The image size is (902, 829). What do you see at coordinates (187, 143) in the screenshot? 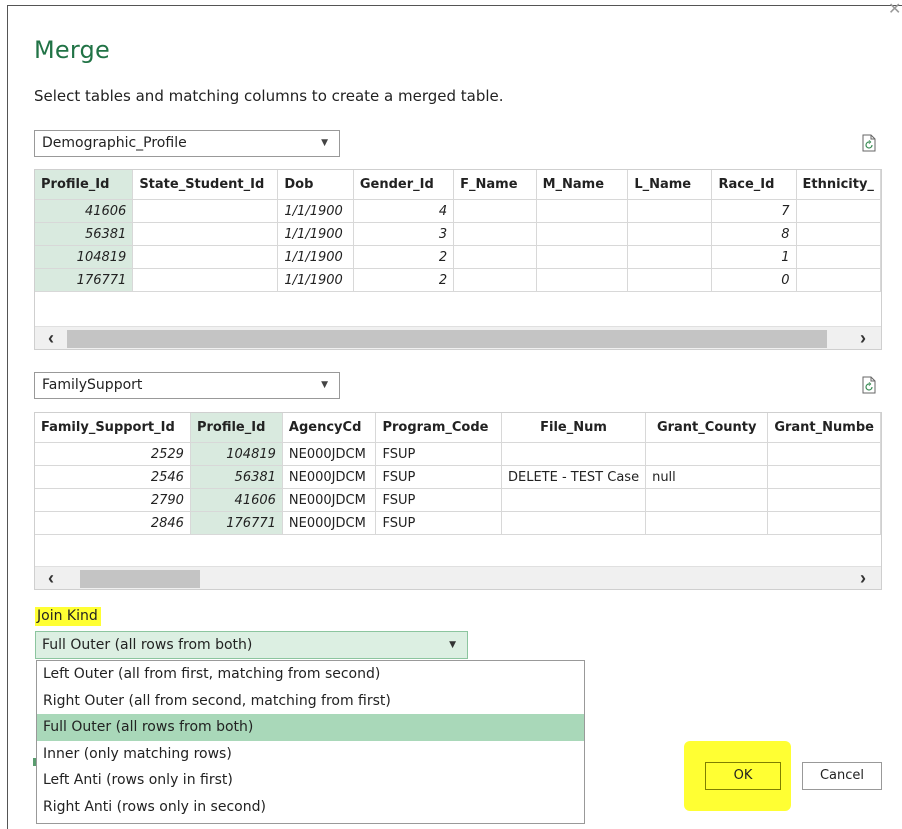
I see `table1-select: Demographic_Profile ▼` at bounding box center [187, 143].